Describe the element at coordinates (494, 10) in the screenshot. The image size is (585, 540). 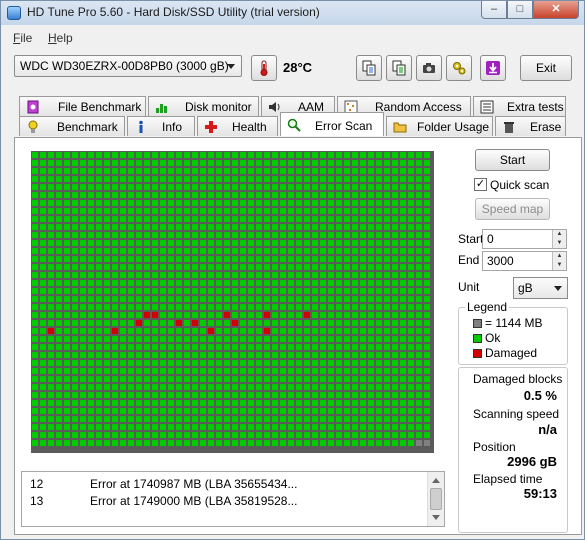
I see `minimize-button: –` at that location.